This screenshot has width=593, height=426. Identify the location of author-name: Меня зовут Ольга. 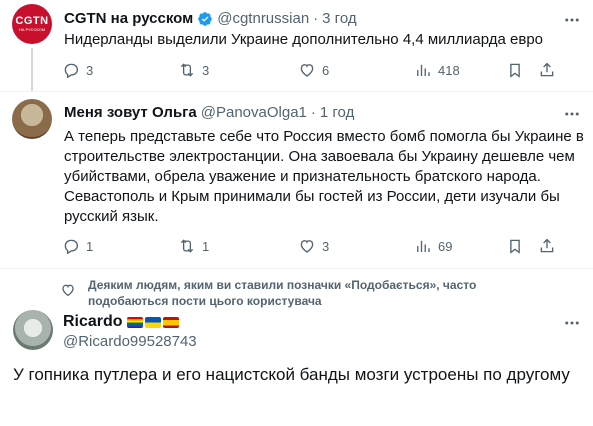
(130, 112).